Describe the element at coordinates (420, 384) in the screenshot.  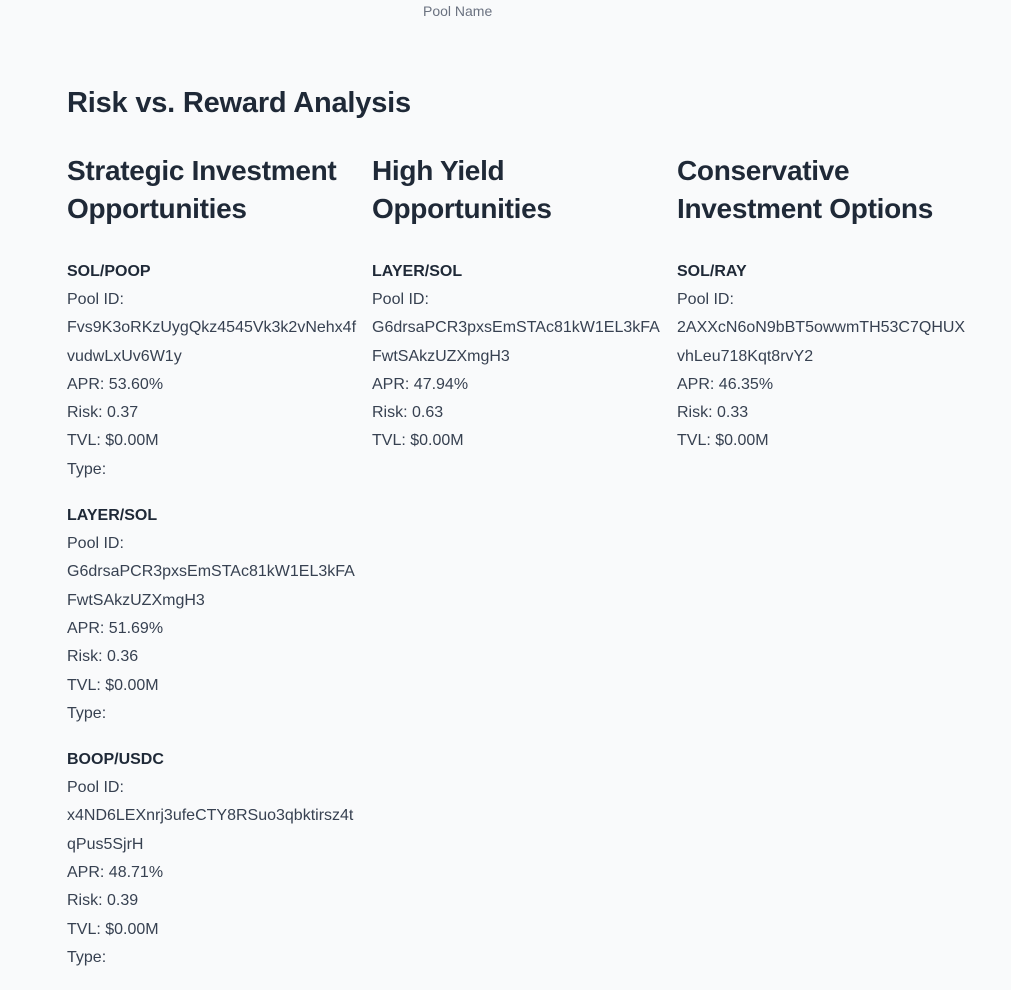
I see `pool-apr: APR: 47.94%` at that location.